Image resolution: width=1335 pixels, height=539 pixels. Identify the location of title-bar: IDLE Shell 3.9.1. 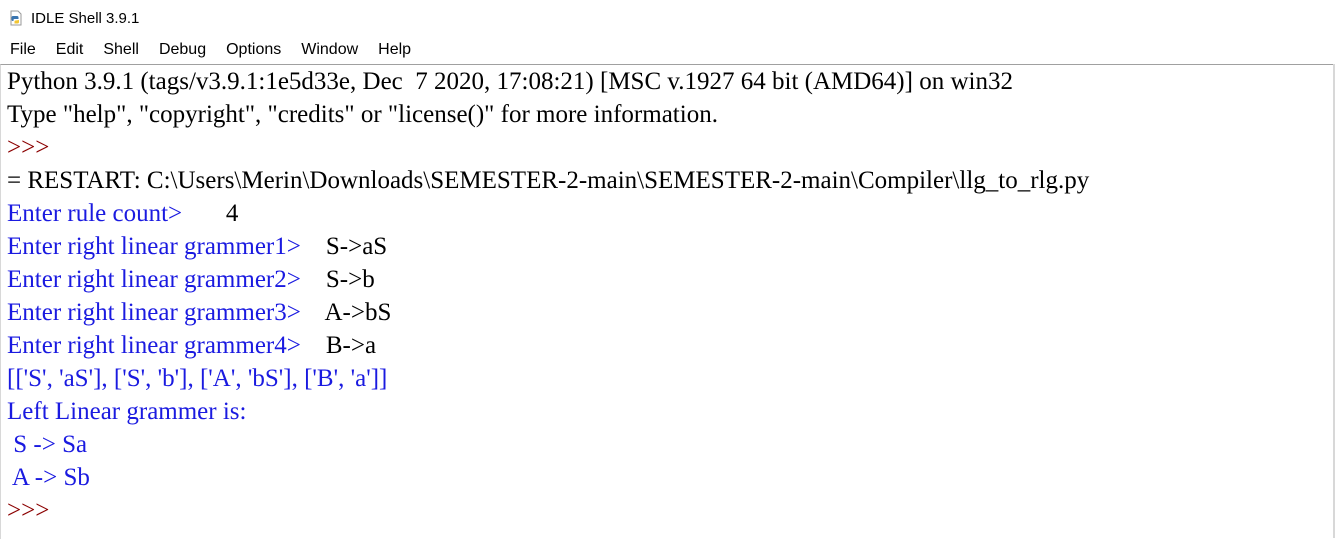
(667, 18).